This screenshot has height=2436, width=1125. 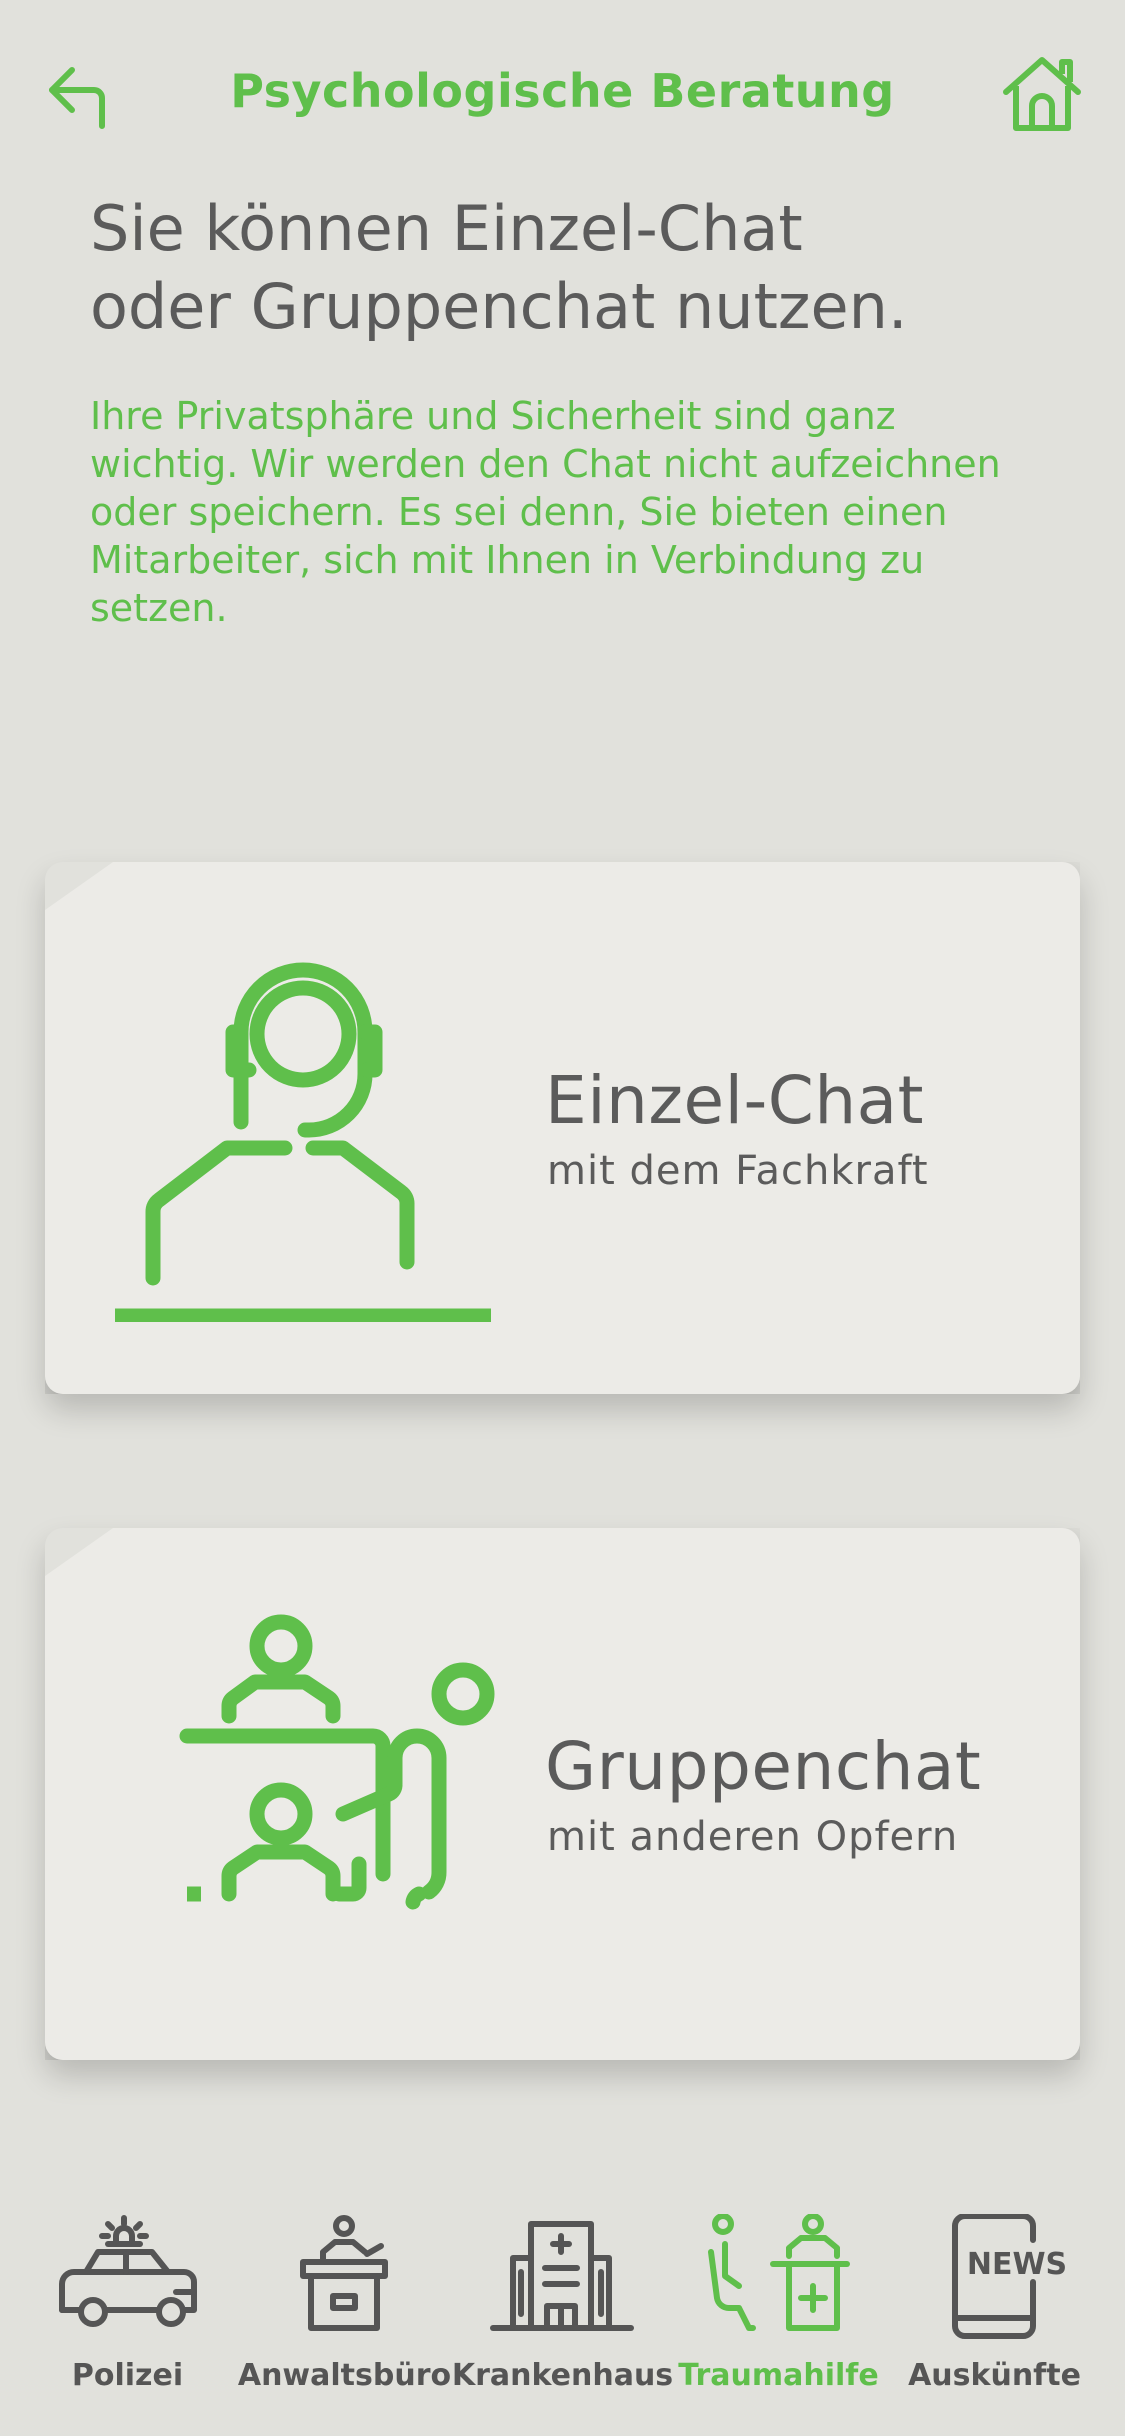 I want to click on tab-label: Polizei, so click(x=127, y=2375).